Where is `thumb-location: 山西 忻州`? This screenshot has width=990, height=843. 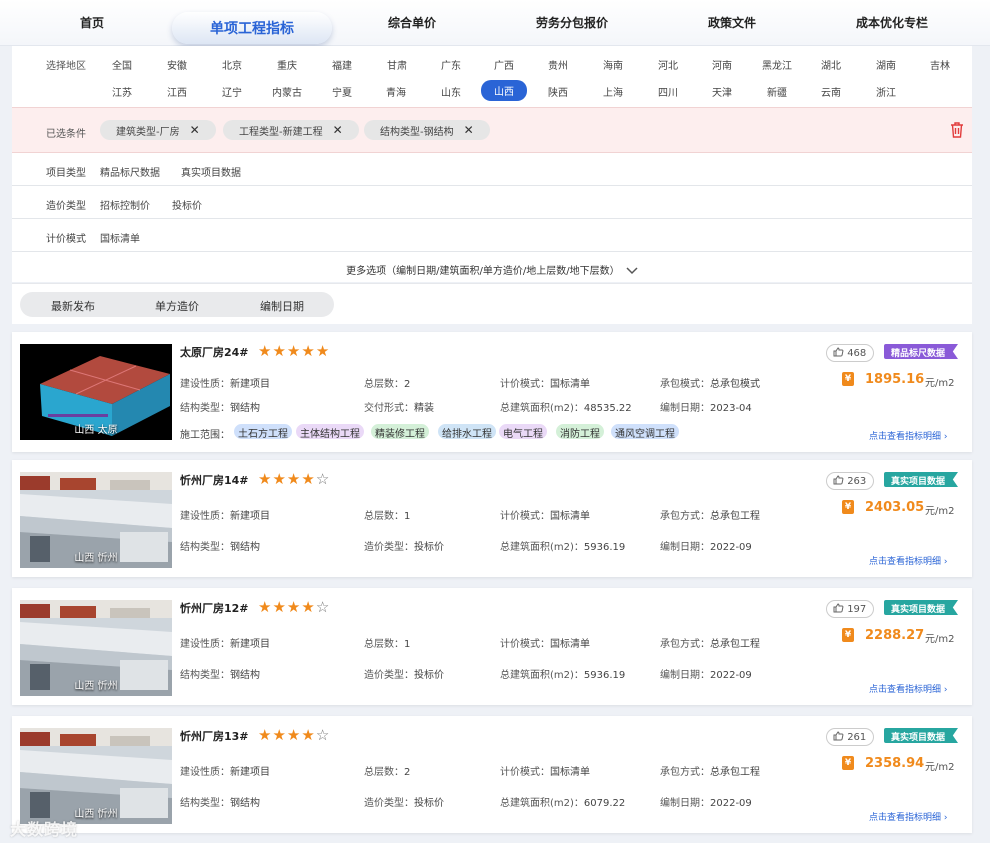
thumb-location: 山西 忻州 is located at coordinates (96, 686).